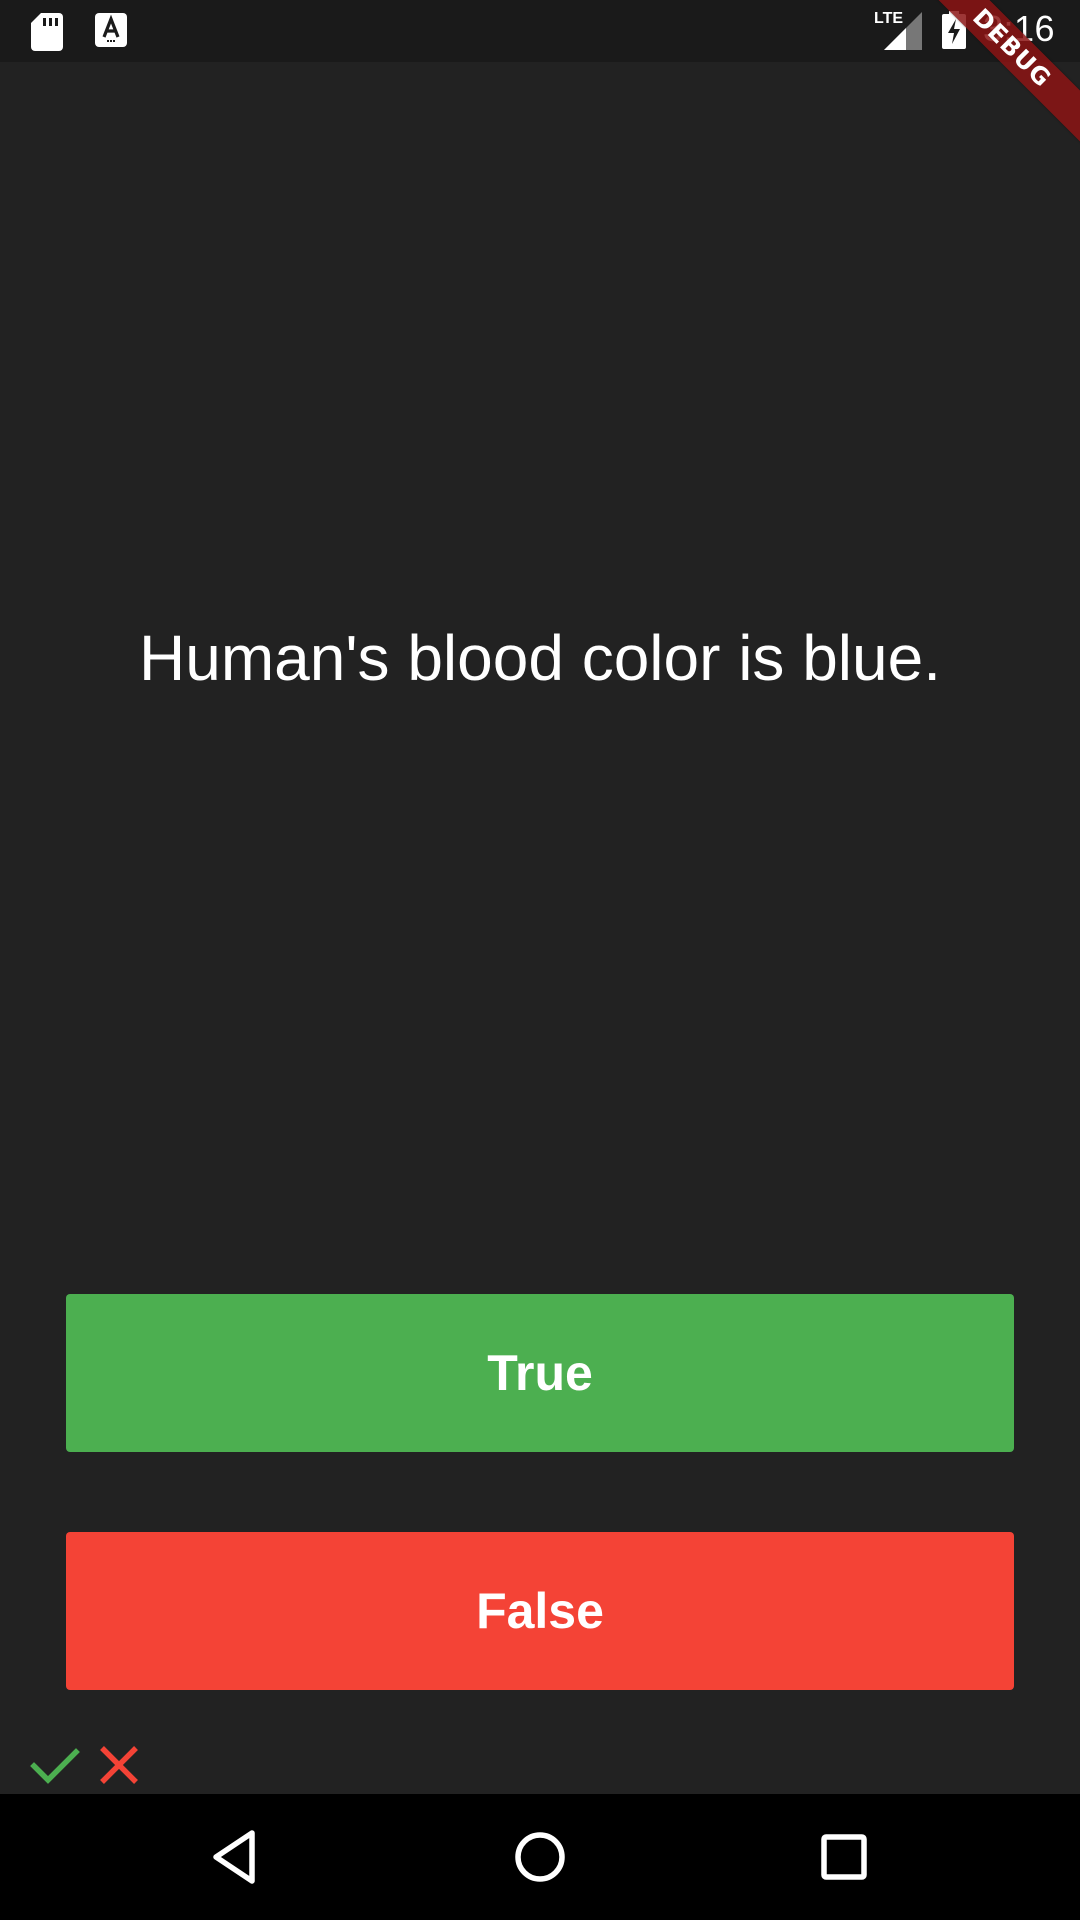 The image size is (1080, 1920). I want to click on sd-card-icon, so click(47, 32).